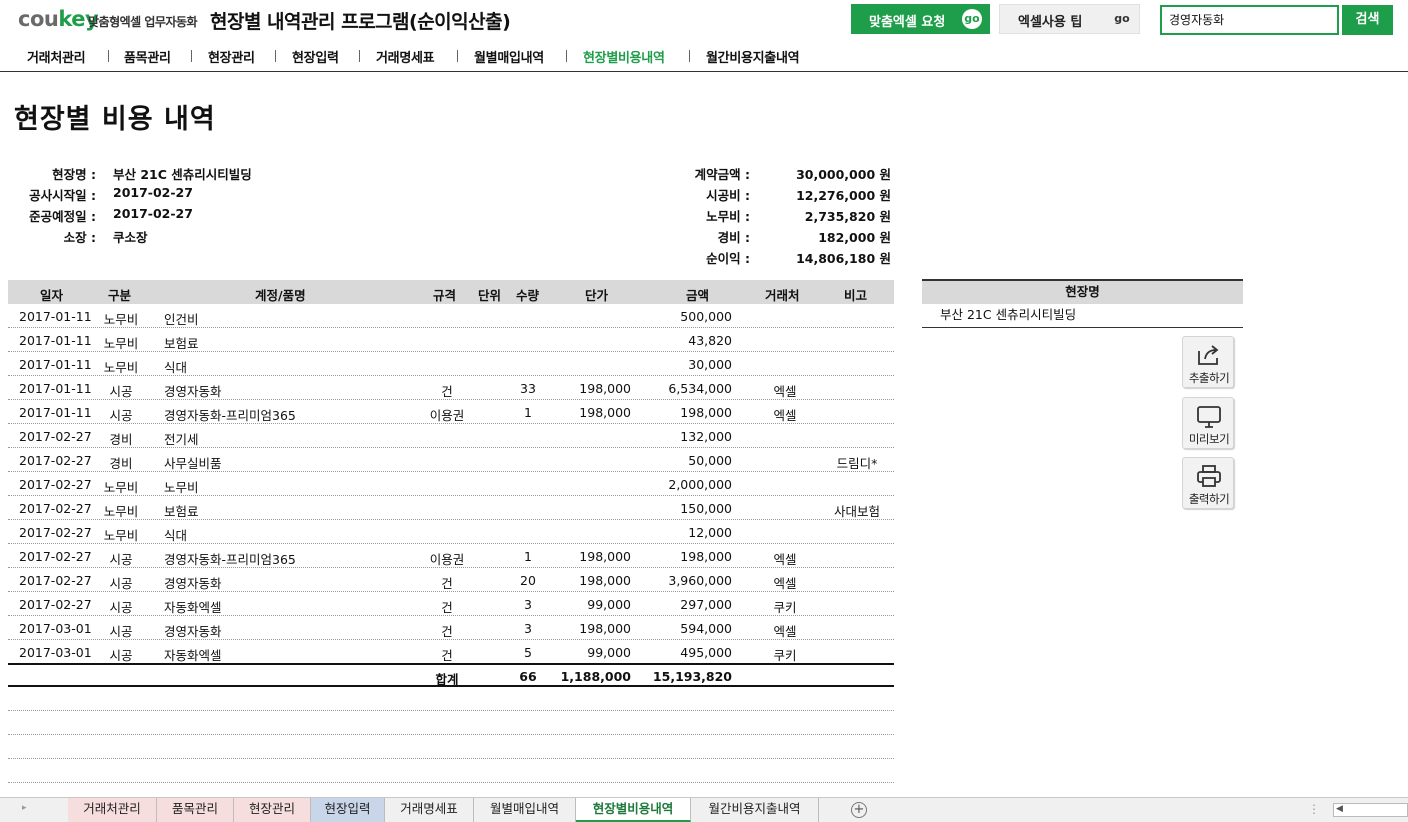  What do you see at coordinates (843, 174) in the screenshot?
I see `contract-amount-value: 30,000,000 원` at bounding box center [843, 174].